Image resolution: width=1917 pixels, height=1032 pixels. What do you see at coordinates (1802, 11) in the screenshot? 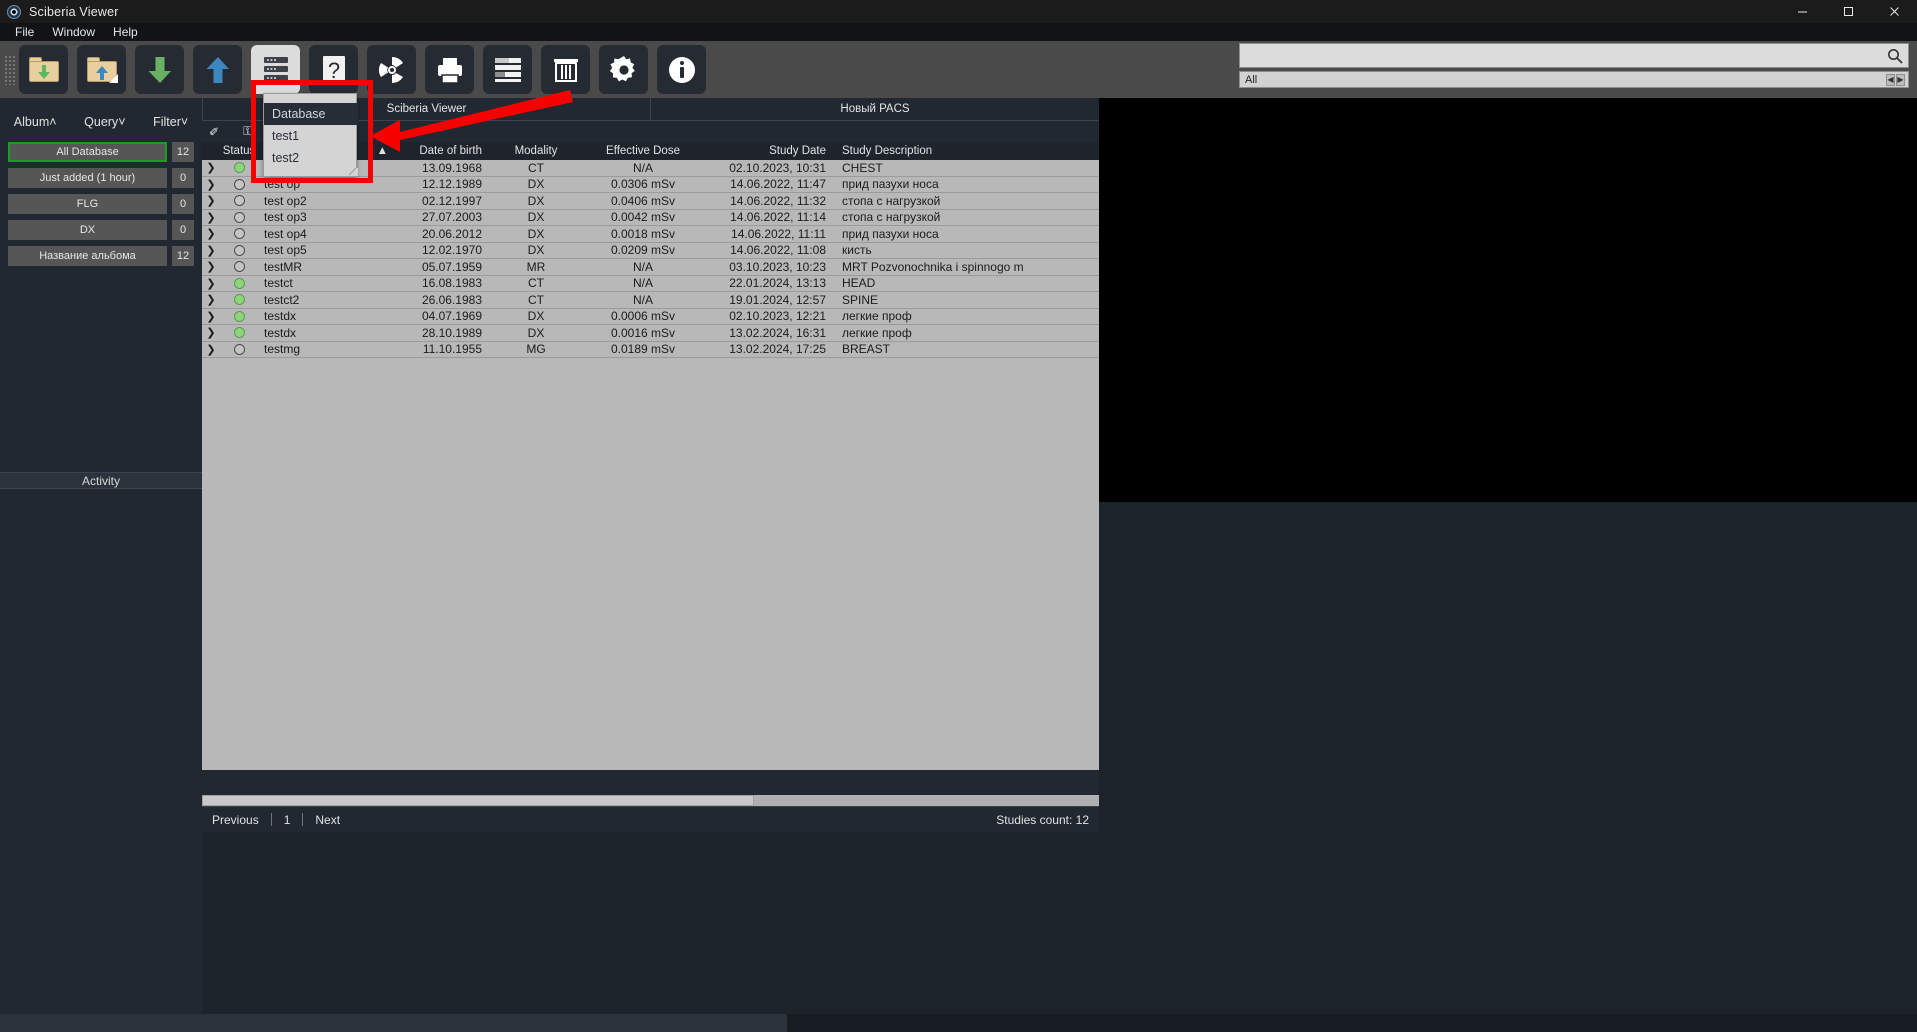
I see `minimize-button` at bounding box center [1802, 11].